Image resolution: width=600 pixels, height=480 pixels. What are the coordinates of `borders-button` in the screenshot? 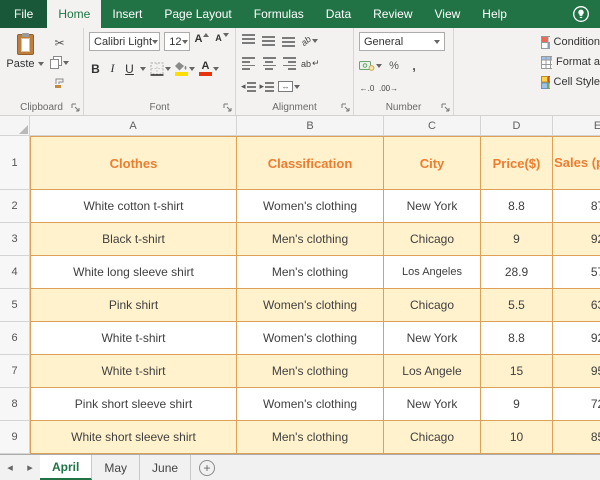 It's located at (160, 68).